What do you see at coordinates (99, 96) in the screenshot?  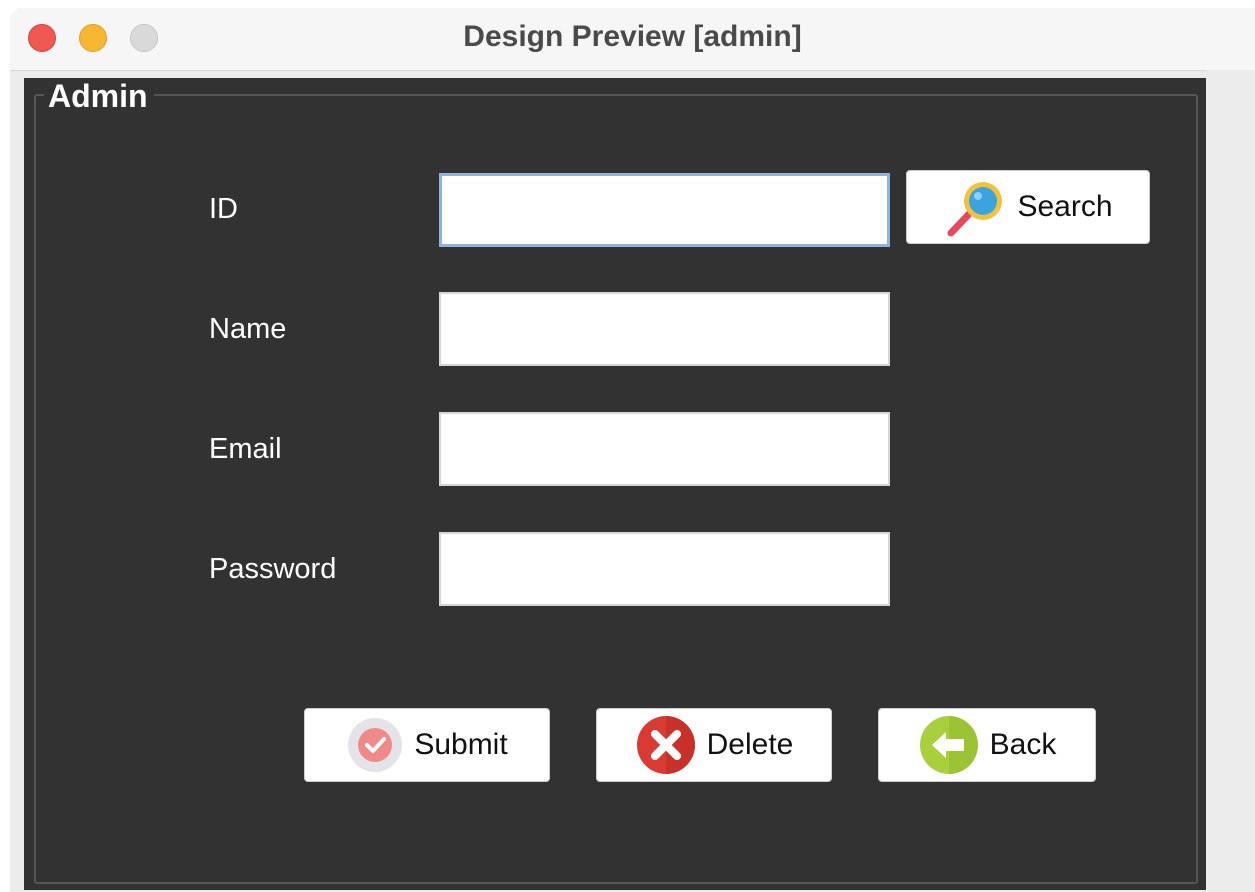 I see `group-title: Admin` at bounding box center [99, 96].